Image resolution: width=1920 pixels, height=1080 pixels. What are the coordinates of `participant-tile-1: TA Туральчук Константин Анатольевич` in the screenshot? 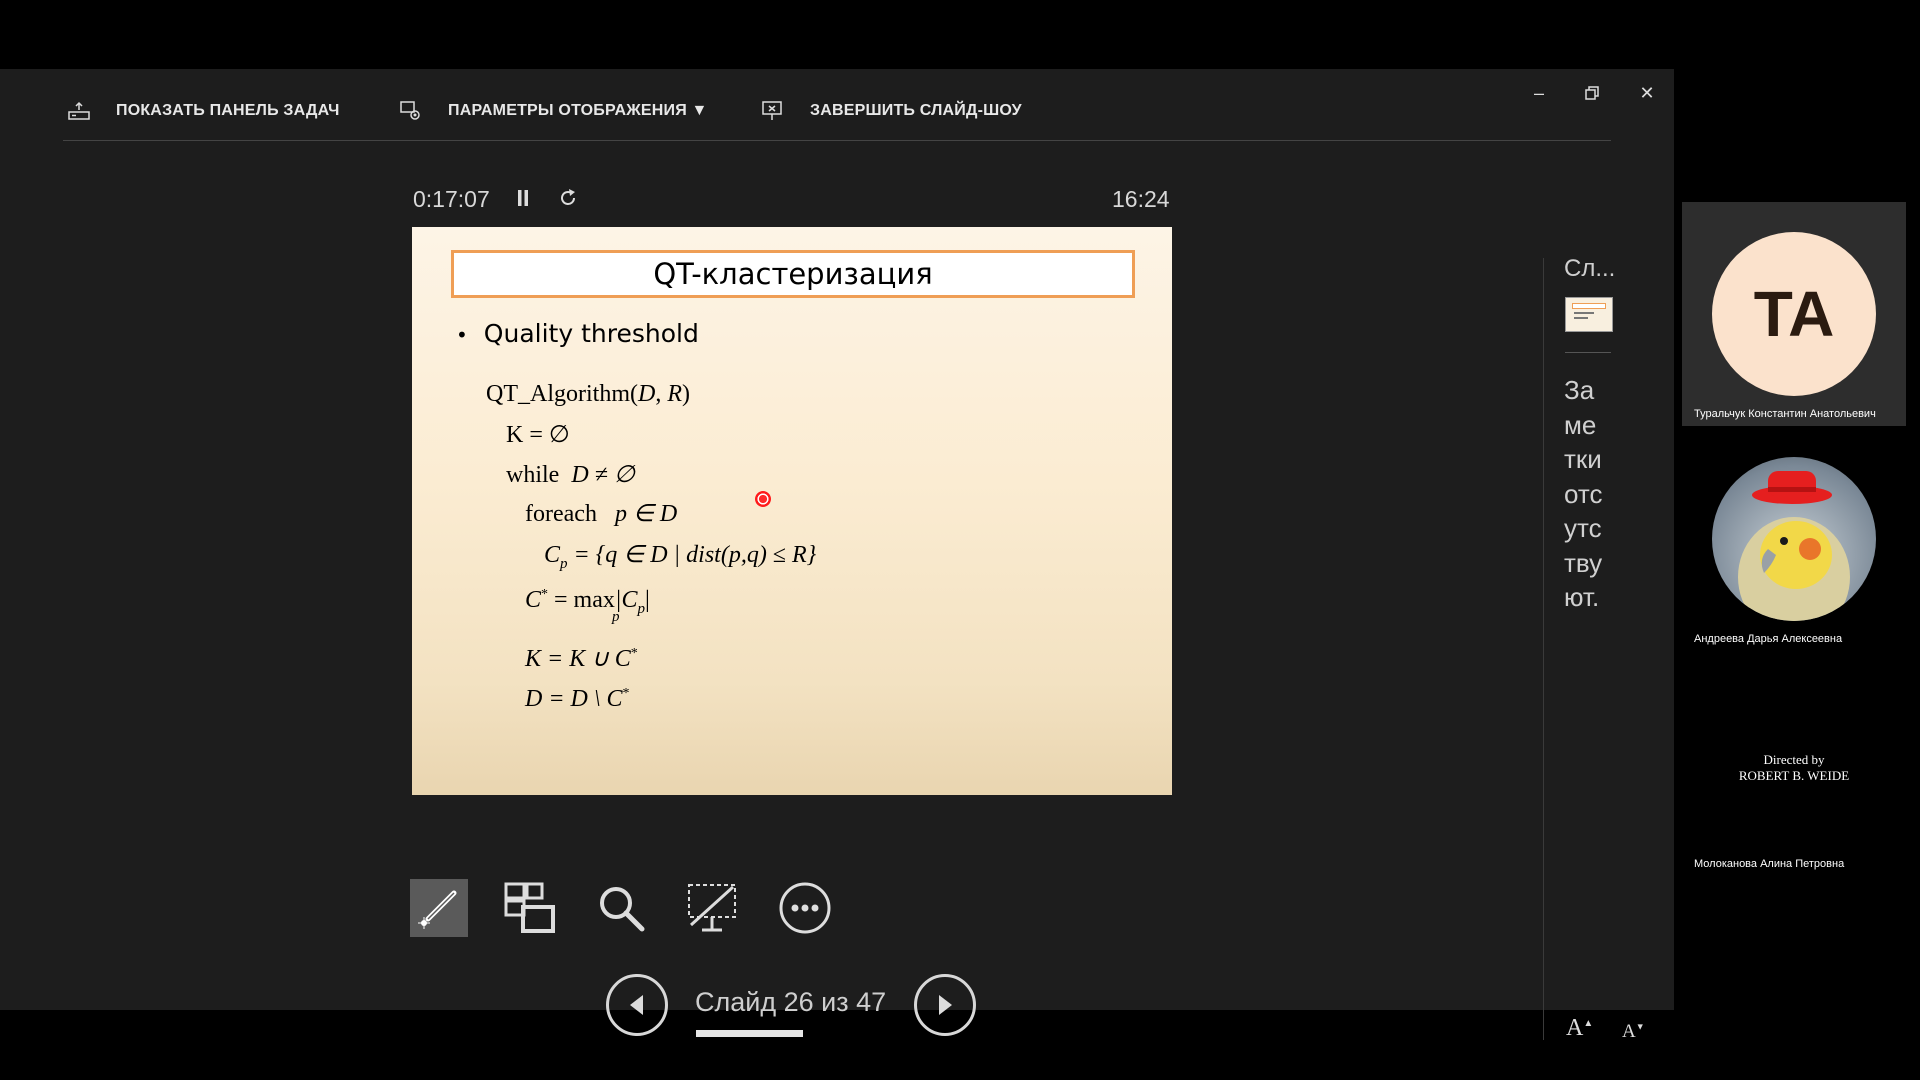 It's located at (1794, 314).